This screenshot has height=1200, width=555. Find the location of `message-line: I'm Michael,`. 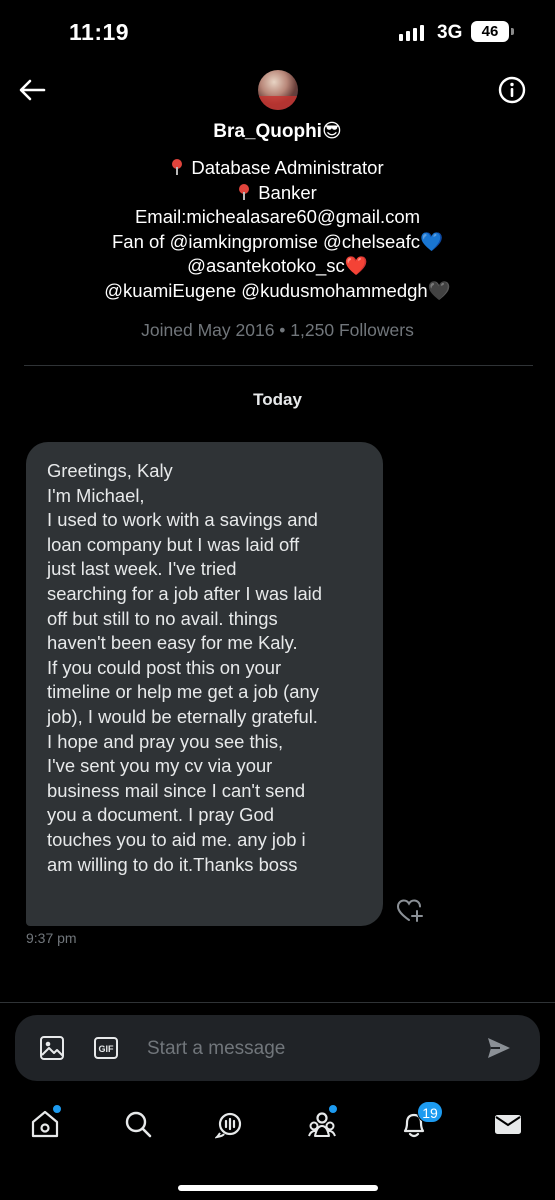

message-line: I'm Michael, is located at coordinates (96, 495).